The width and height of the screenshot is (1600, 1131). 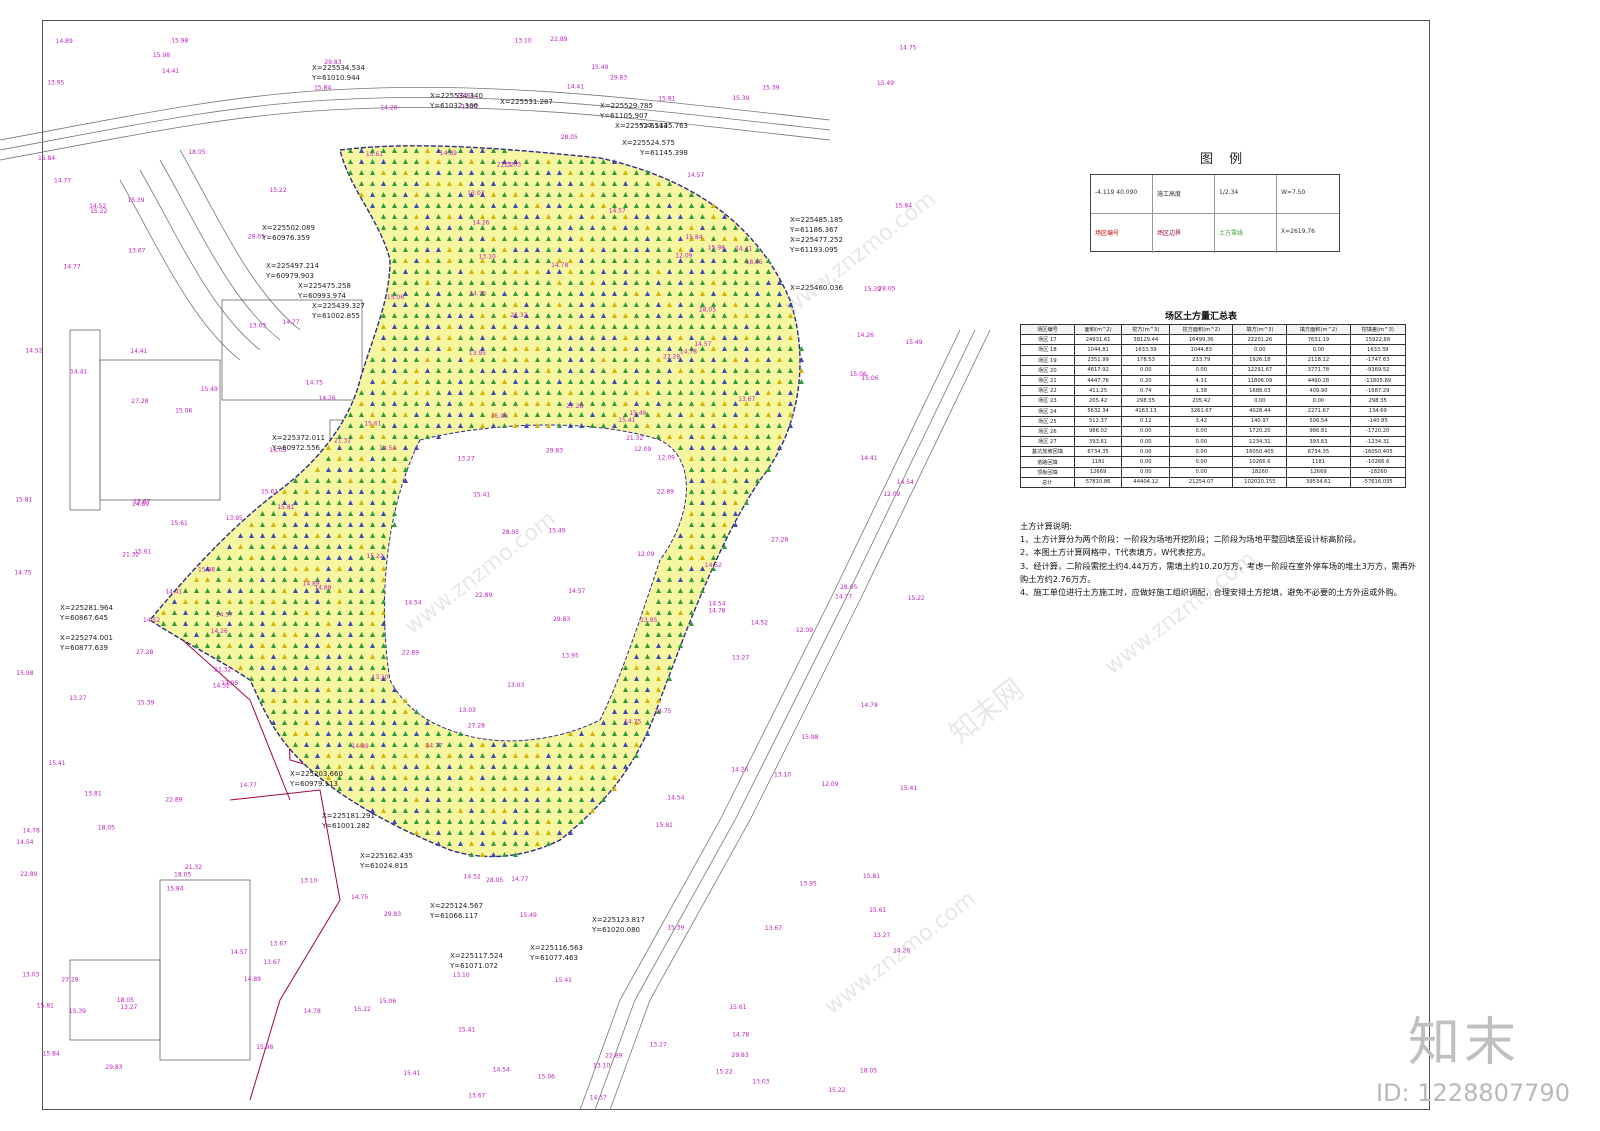 What do you see at coordinates (1318, 411) in the screenshot?
I see `table-cell: 2271.67` at bounding box center [1318, 411].